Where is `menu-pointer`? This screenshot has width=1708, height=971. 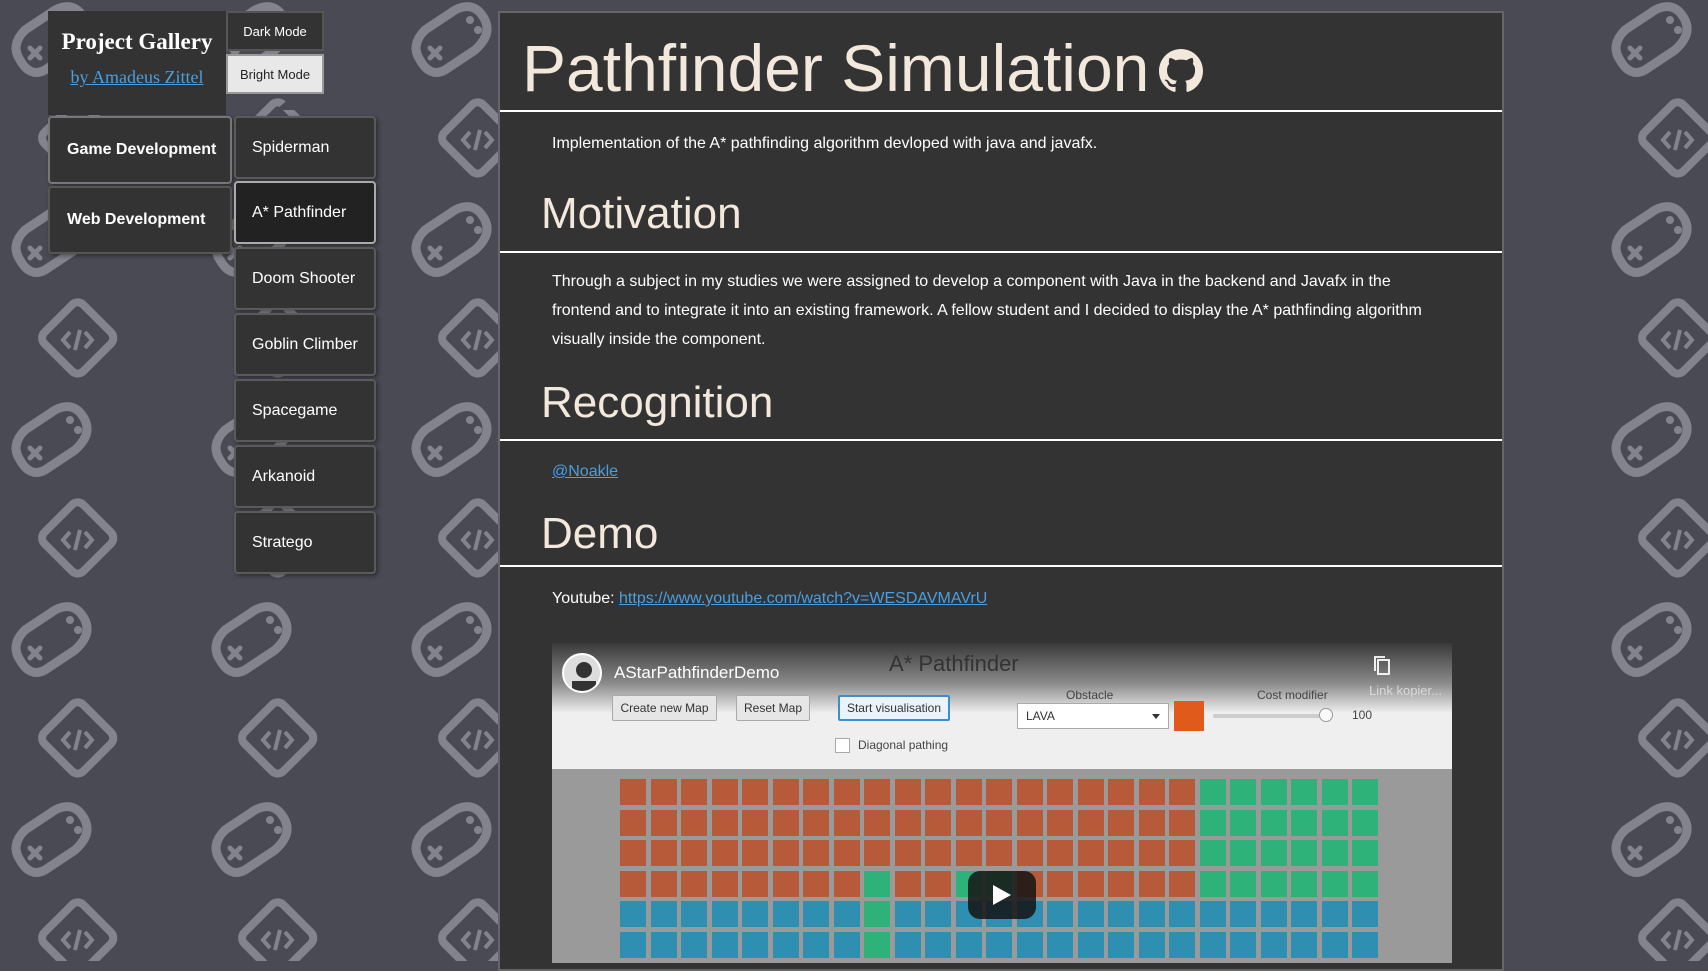
menu-pointer is located at coordinates (292, 103).